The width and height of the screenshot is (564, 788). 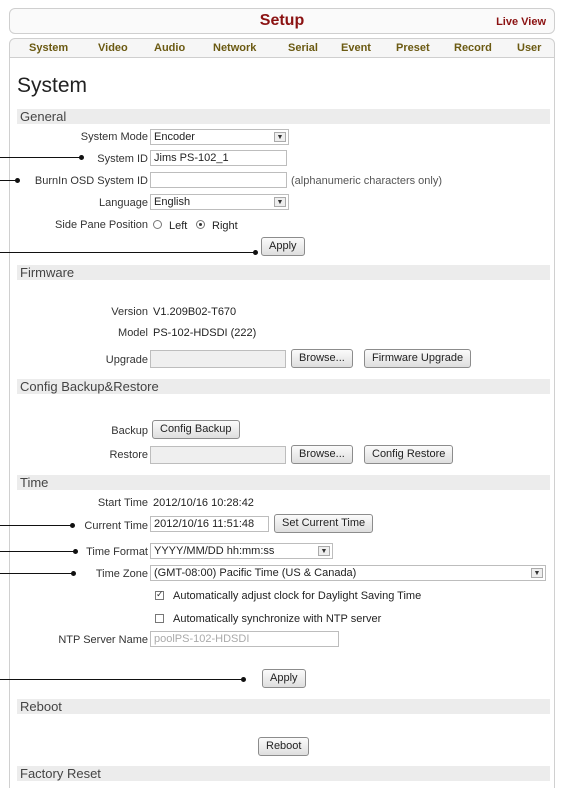 I want to click on callout-line-general-apply, so click(x=127, y=252).